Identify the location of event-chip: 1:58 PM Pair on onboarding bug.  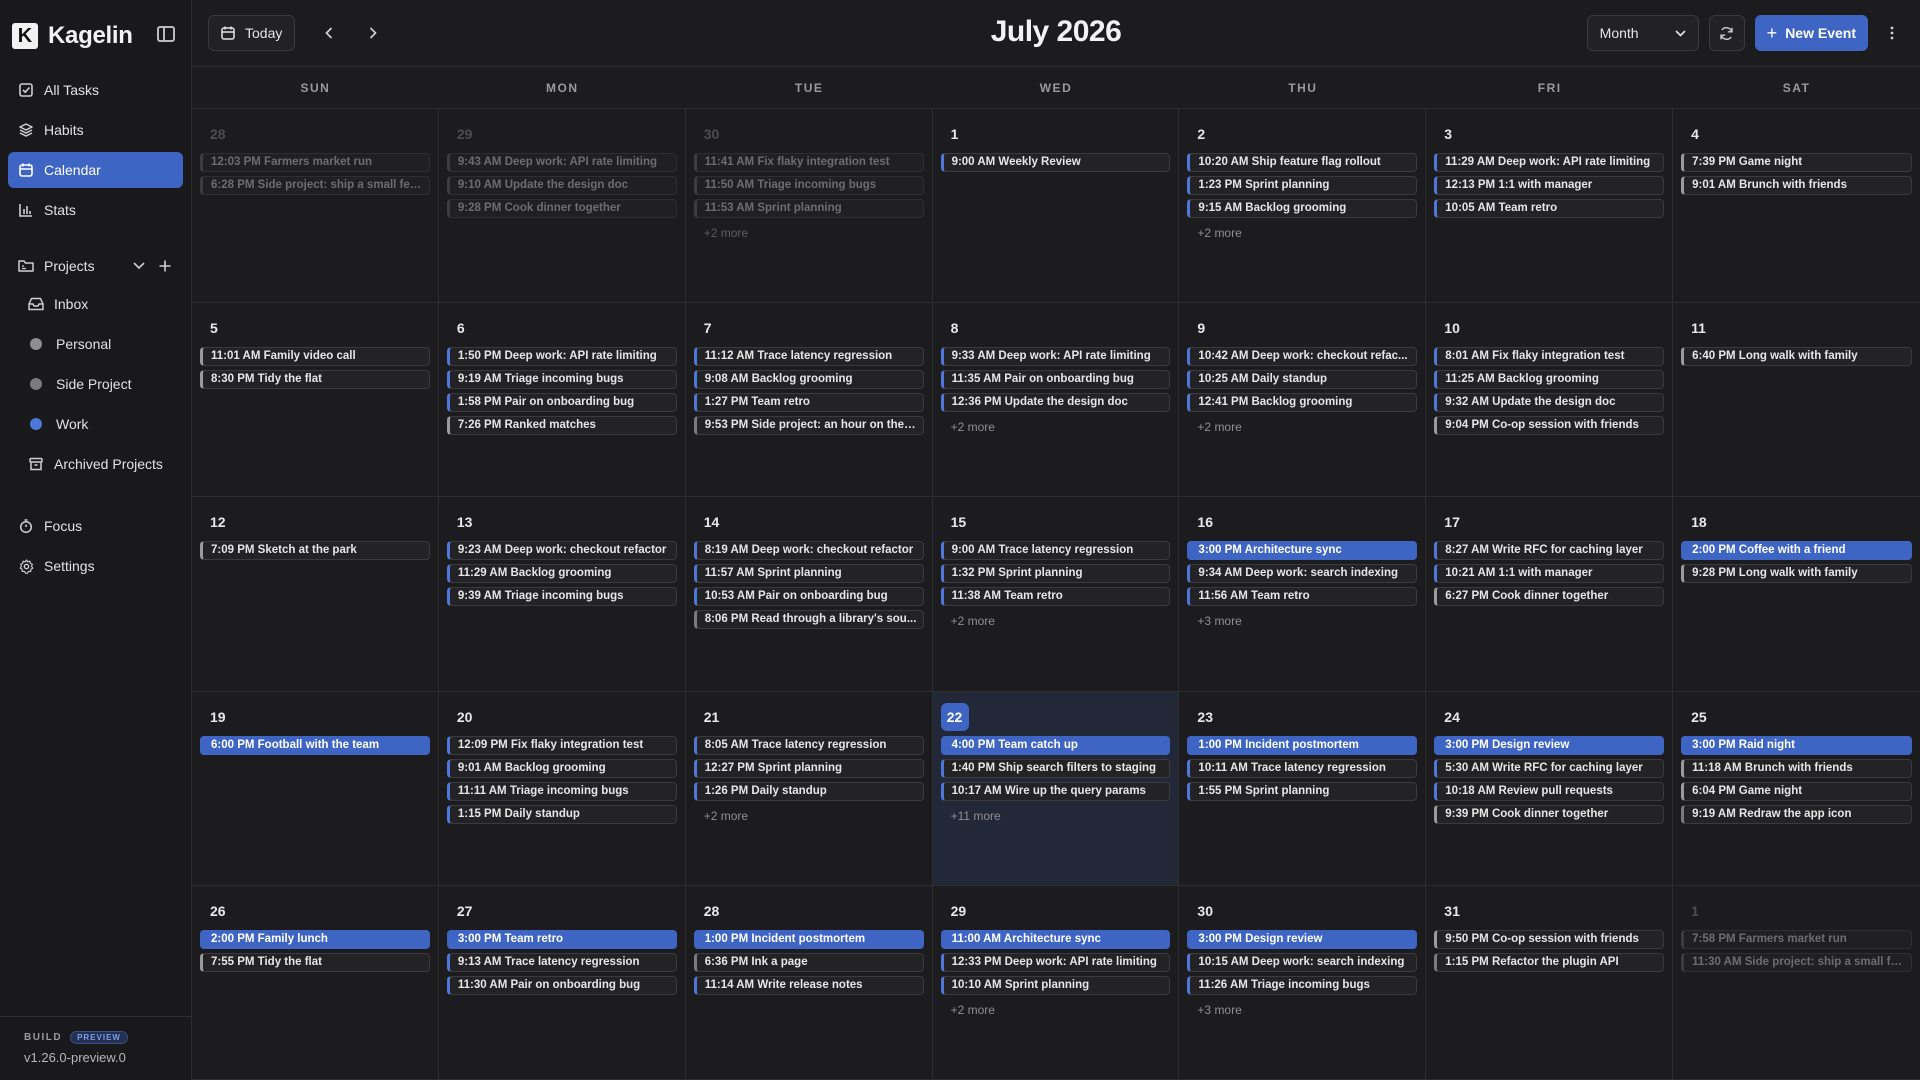
(561, 403).